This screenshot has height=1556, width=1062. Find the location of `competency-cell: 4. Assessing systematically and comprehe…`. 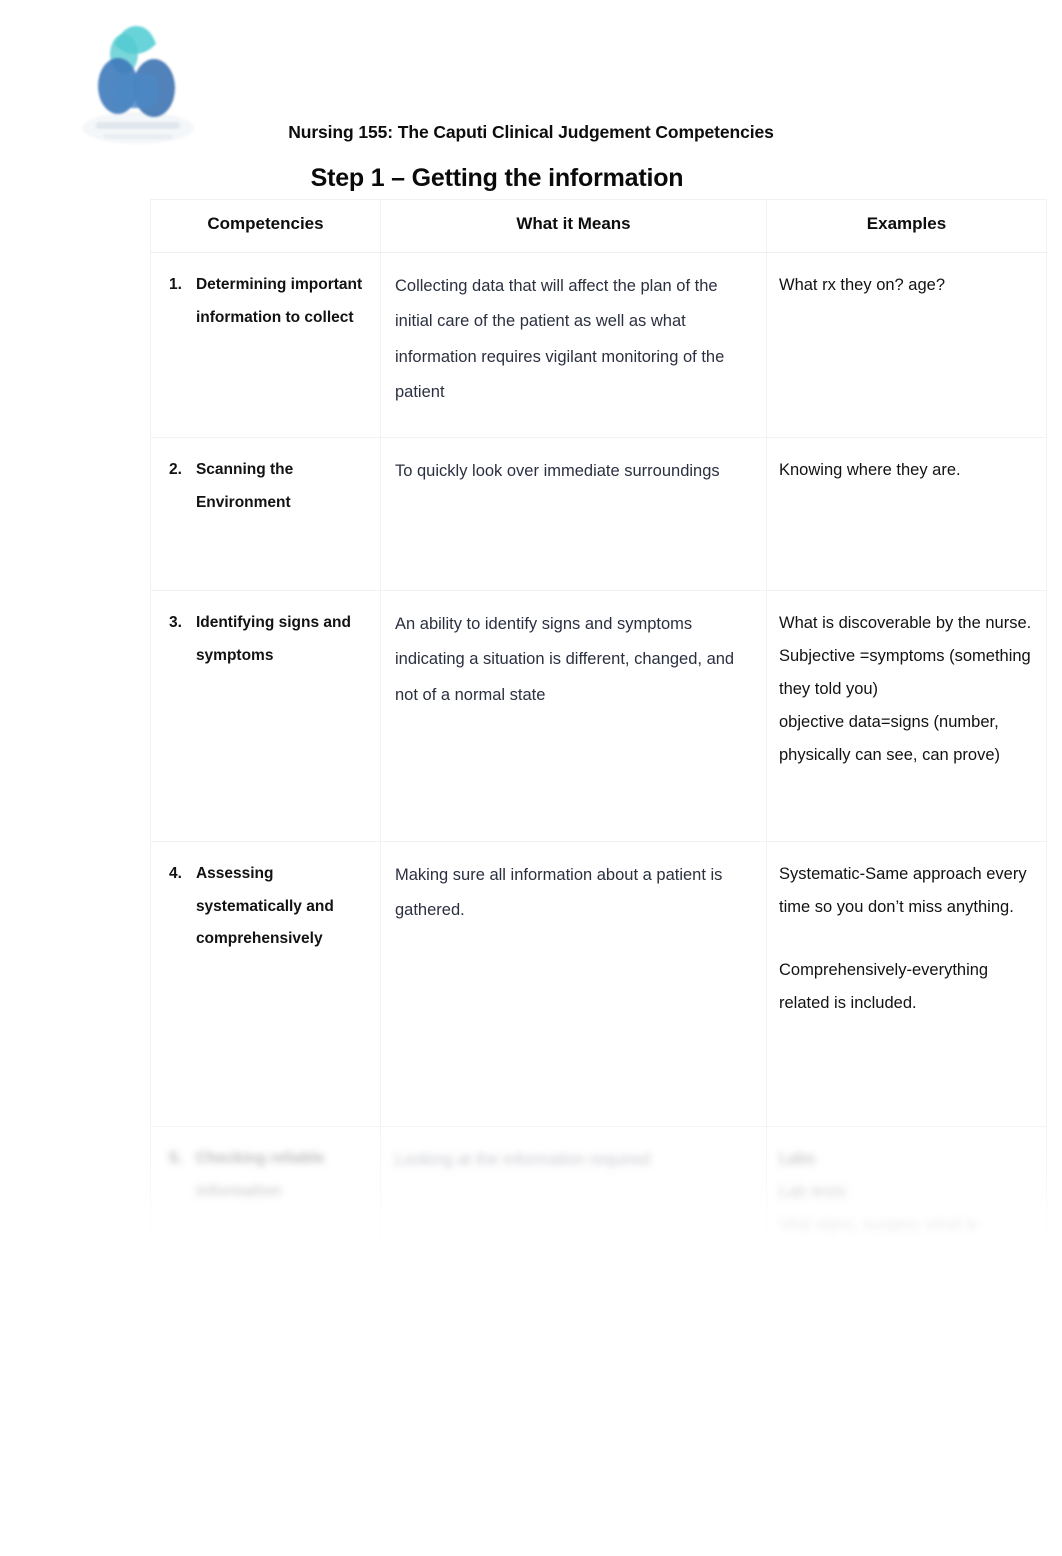

competency-cell: 4. Assessing systematically and comprehe… is located at coordinates (265, 984).